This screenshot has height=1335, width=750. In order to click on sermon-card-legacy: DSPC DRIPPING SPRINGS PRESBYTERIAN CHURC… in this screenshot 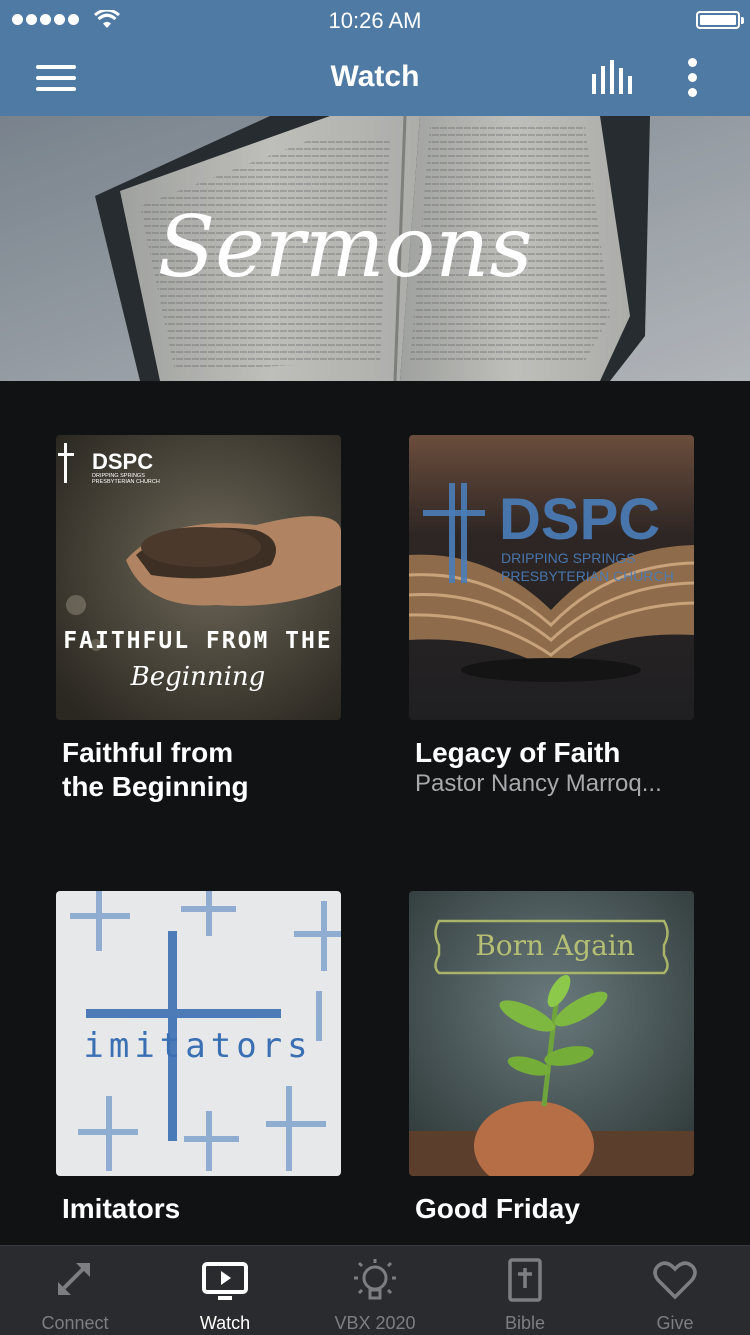, I will do `click(551, 616)`.